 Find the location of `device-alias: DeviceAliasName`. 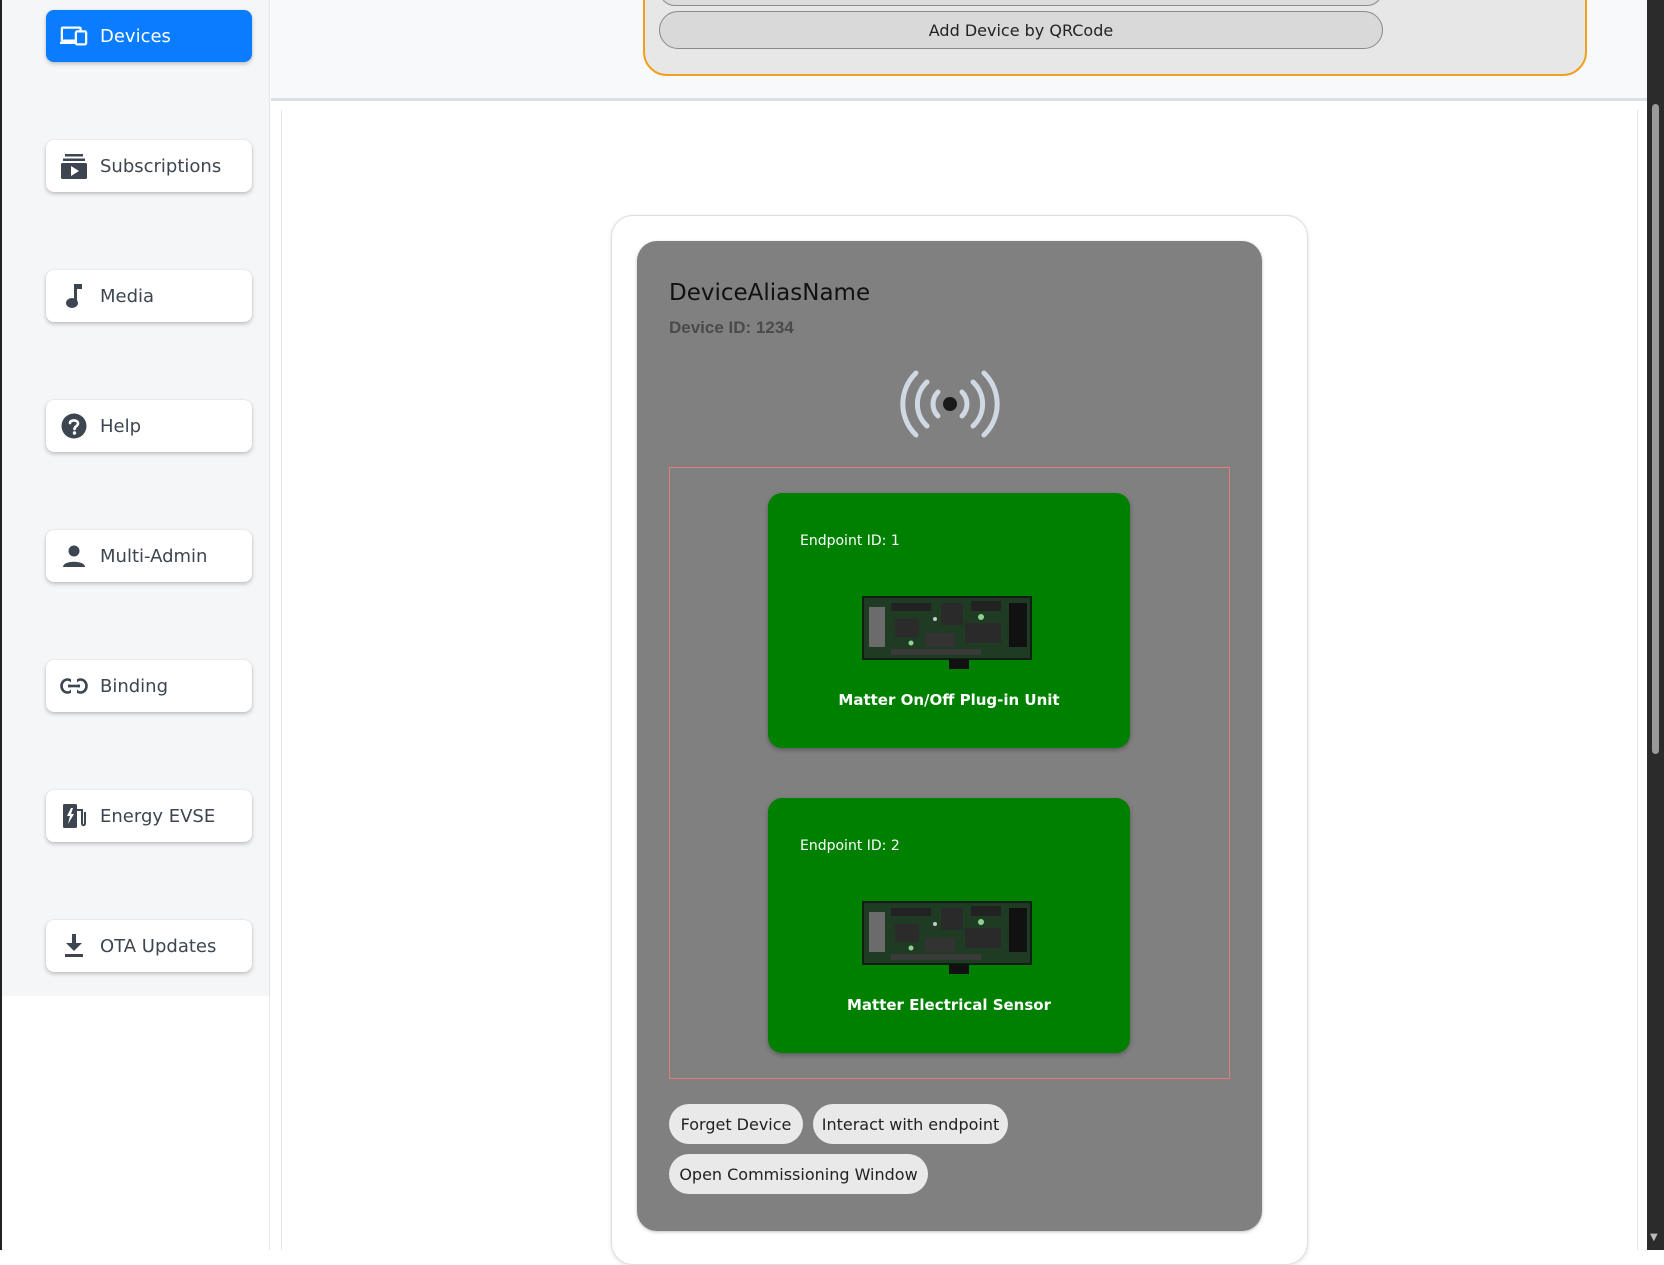

device-alias: DeviceAliasName is located at coordinates (770, 293).